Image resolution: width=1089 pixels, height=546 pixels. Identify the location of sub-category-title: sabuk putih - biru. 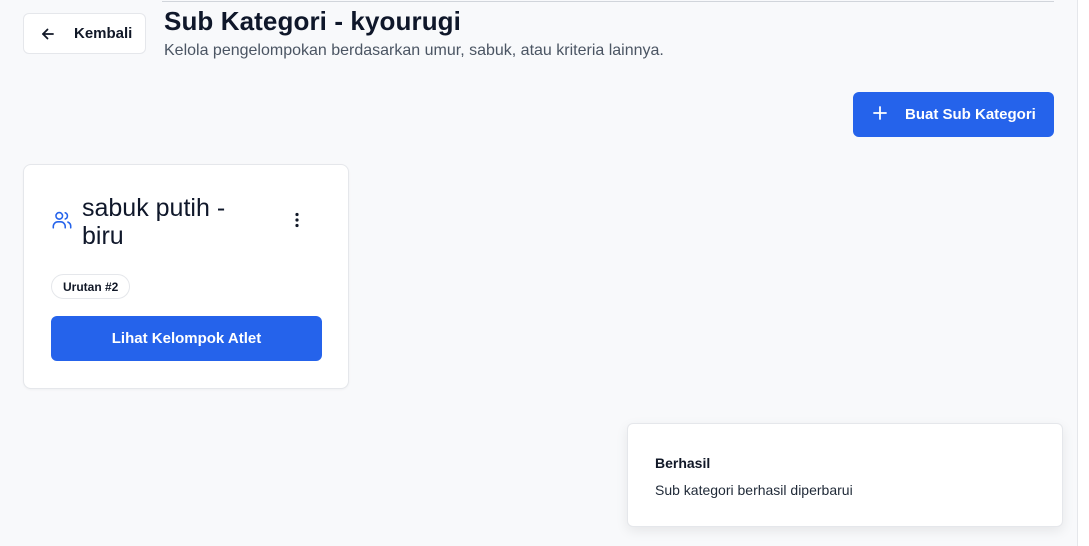
(154, 222).